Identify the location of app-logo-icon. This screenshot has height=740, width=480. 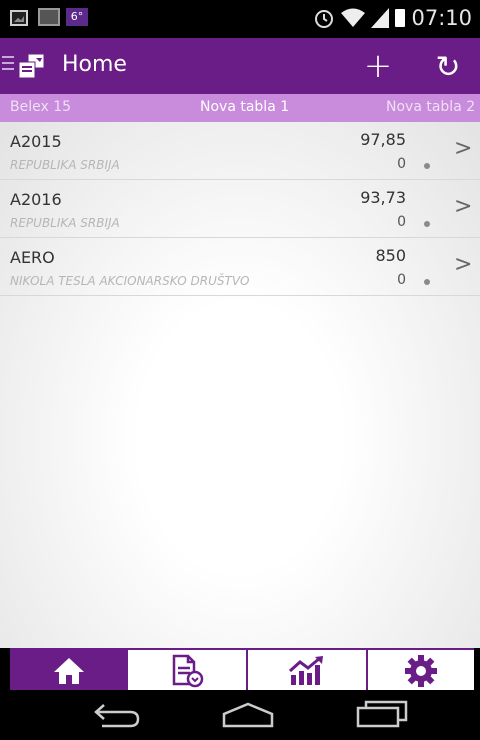
(32, 67).